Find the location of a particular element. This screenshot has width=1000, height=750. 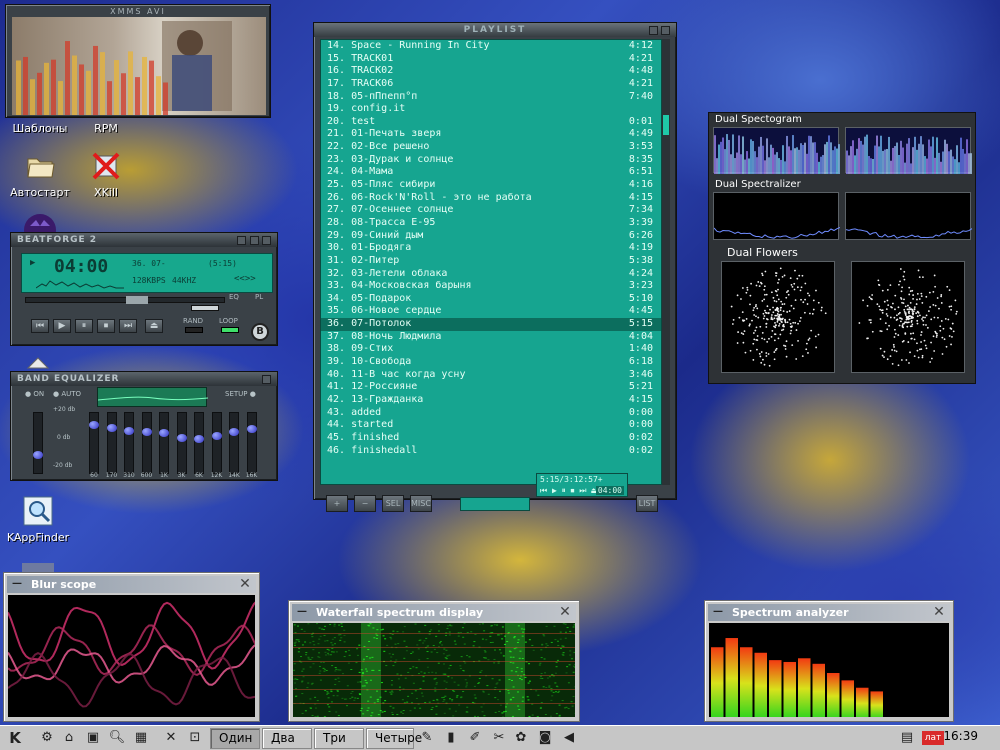

playlist-row: 44. started 0:00 is located at coordinates (491, 425).